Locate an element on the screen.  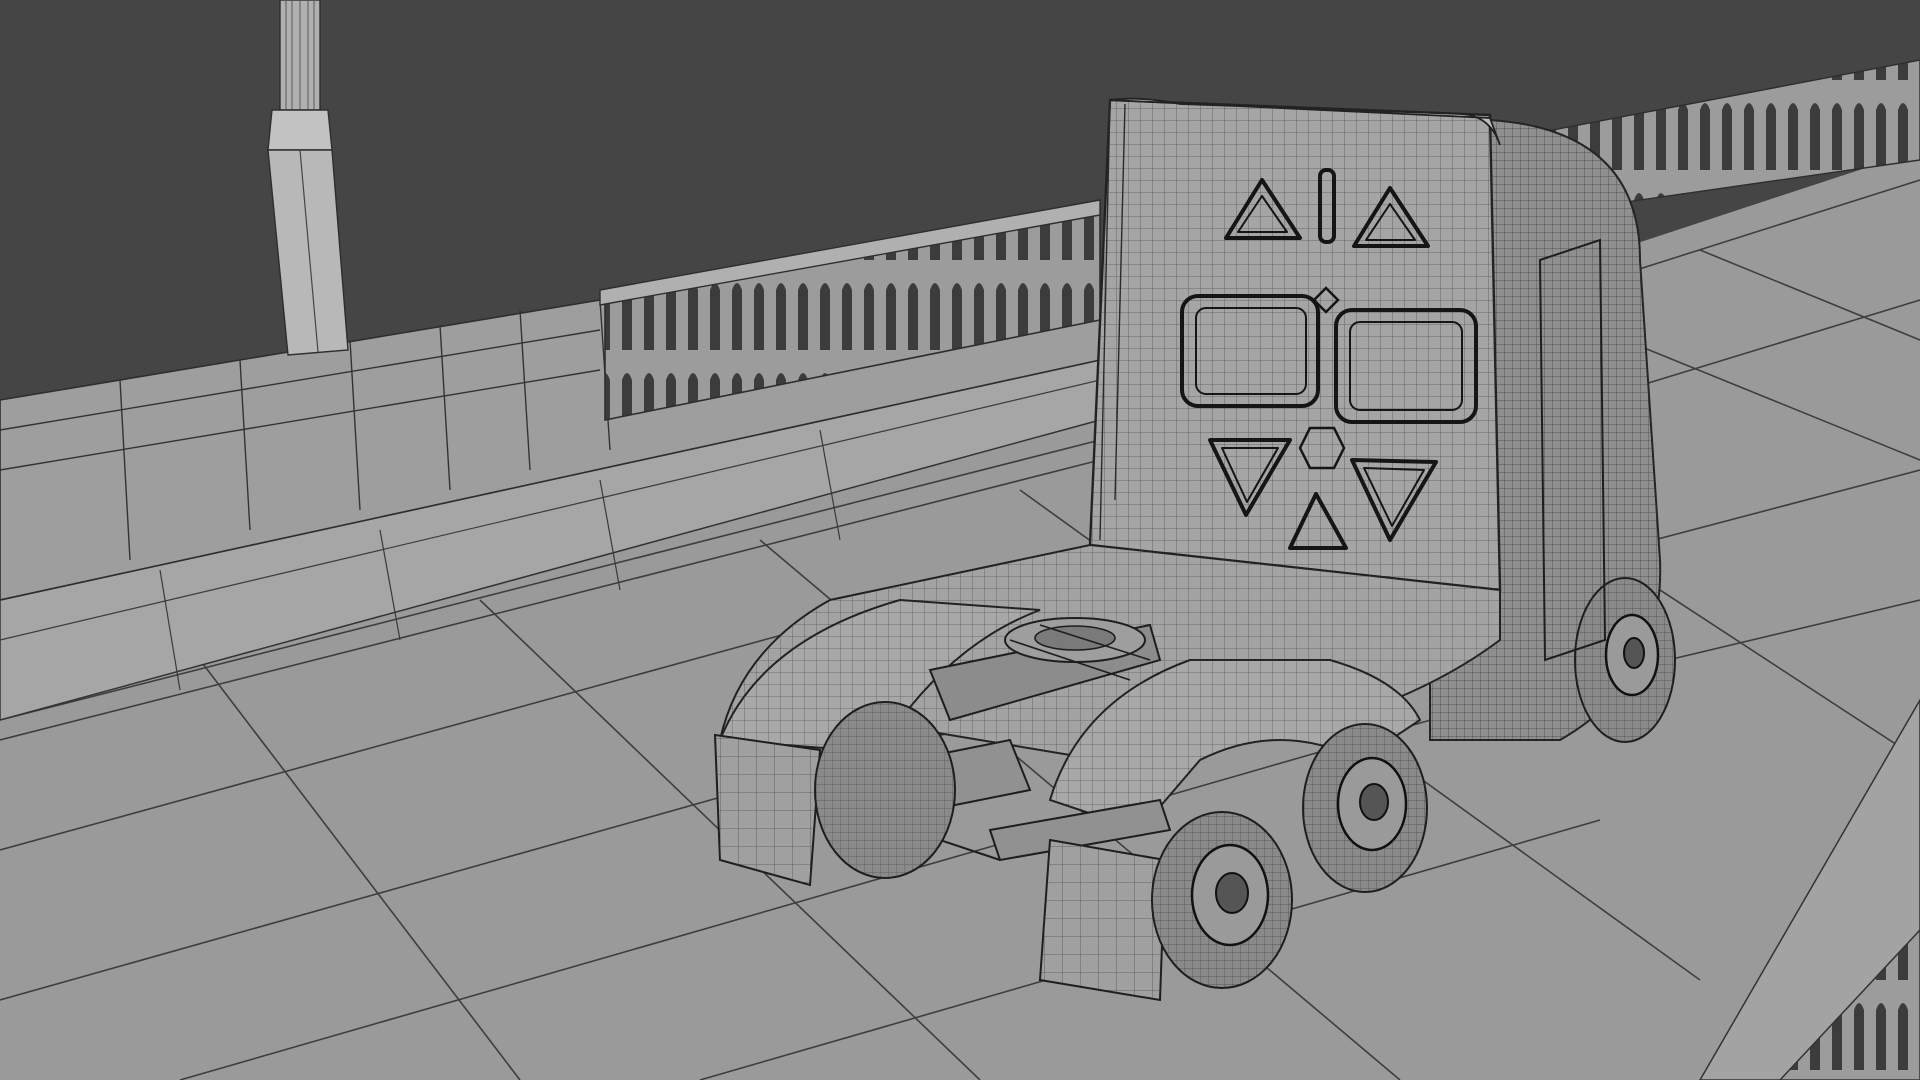
wheel-rear-left is located at coordinates (885, 790).